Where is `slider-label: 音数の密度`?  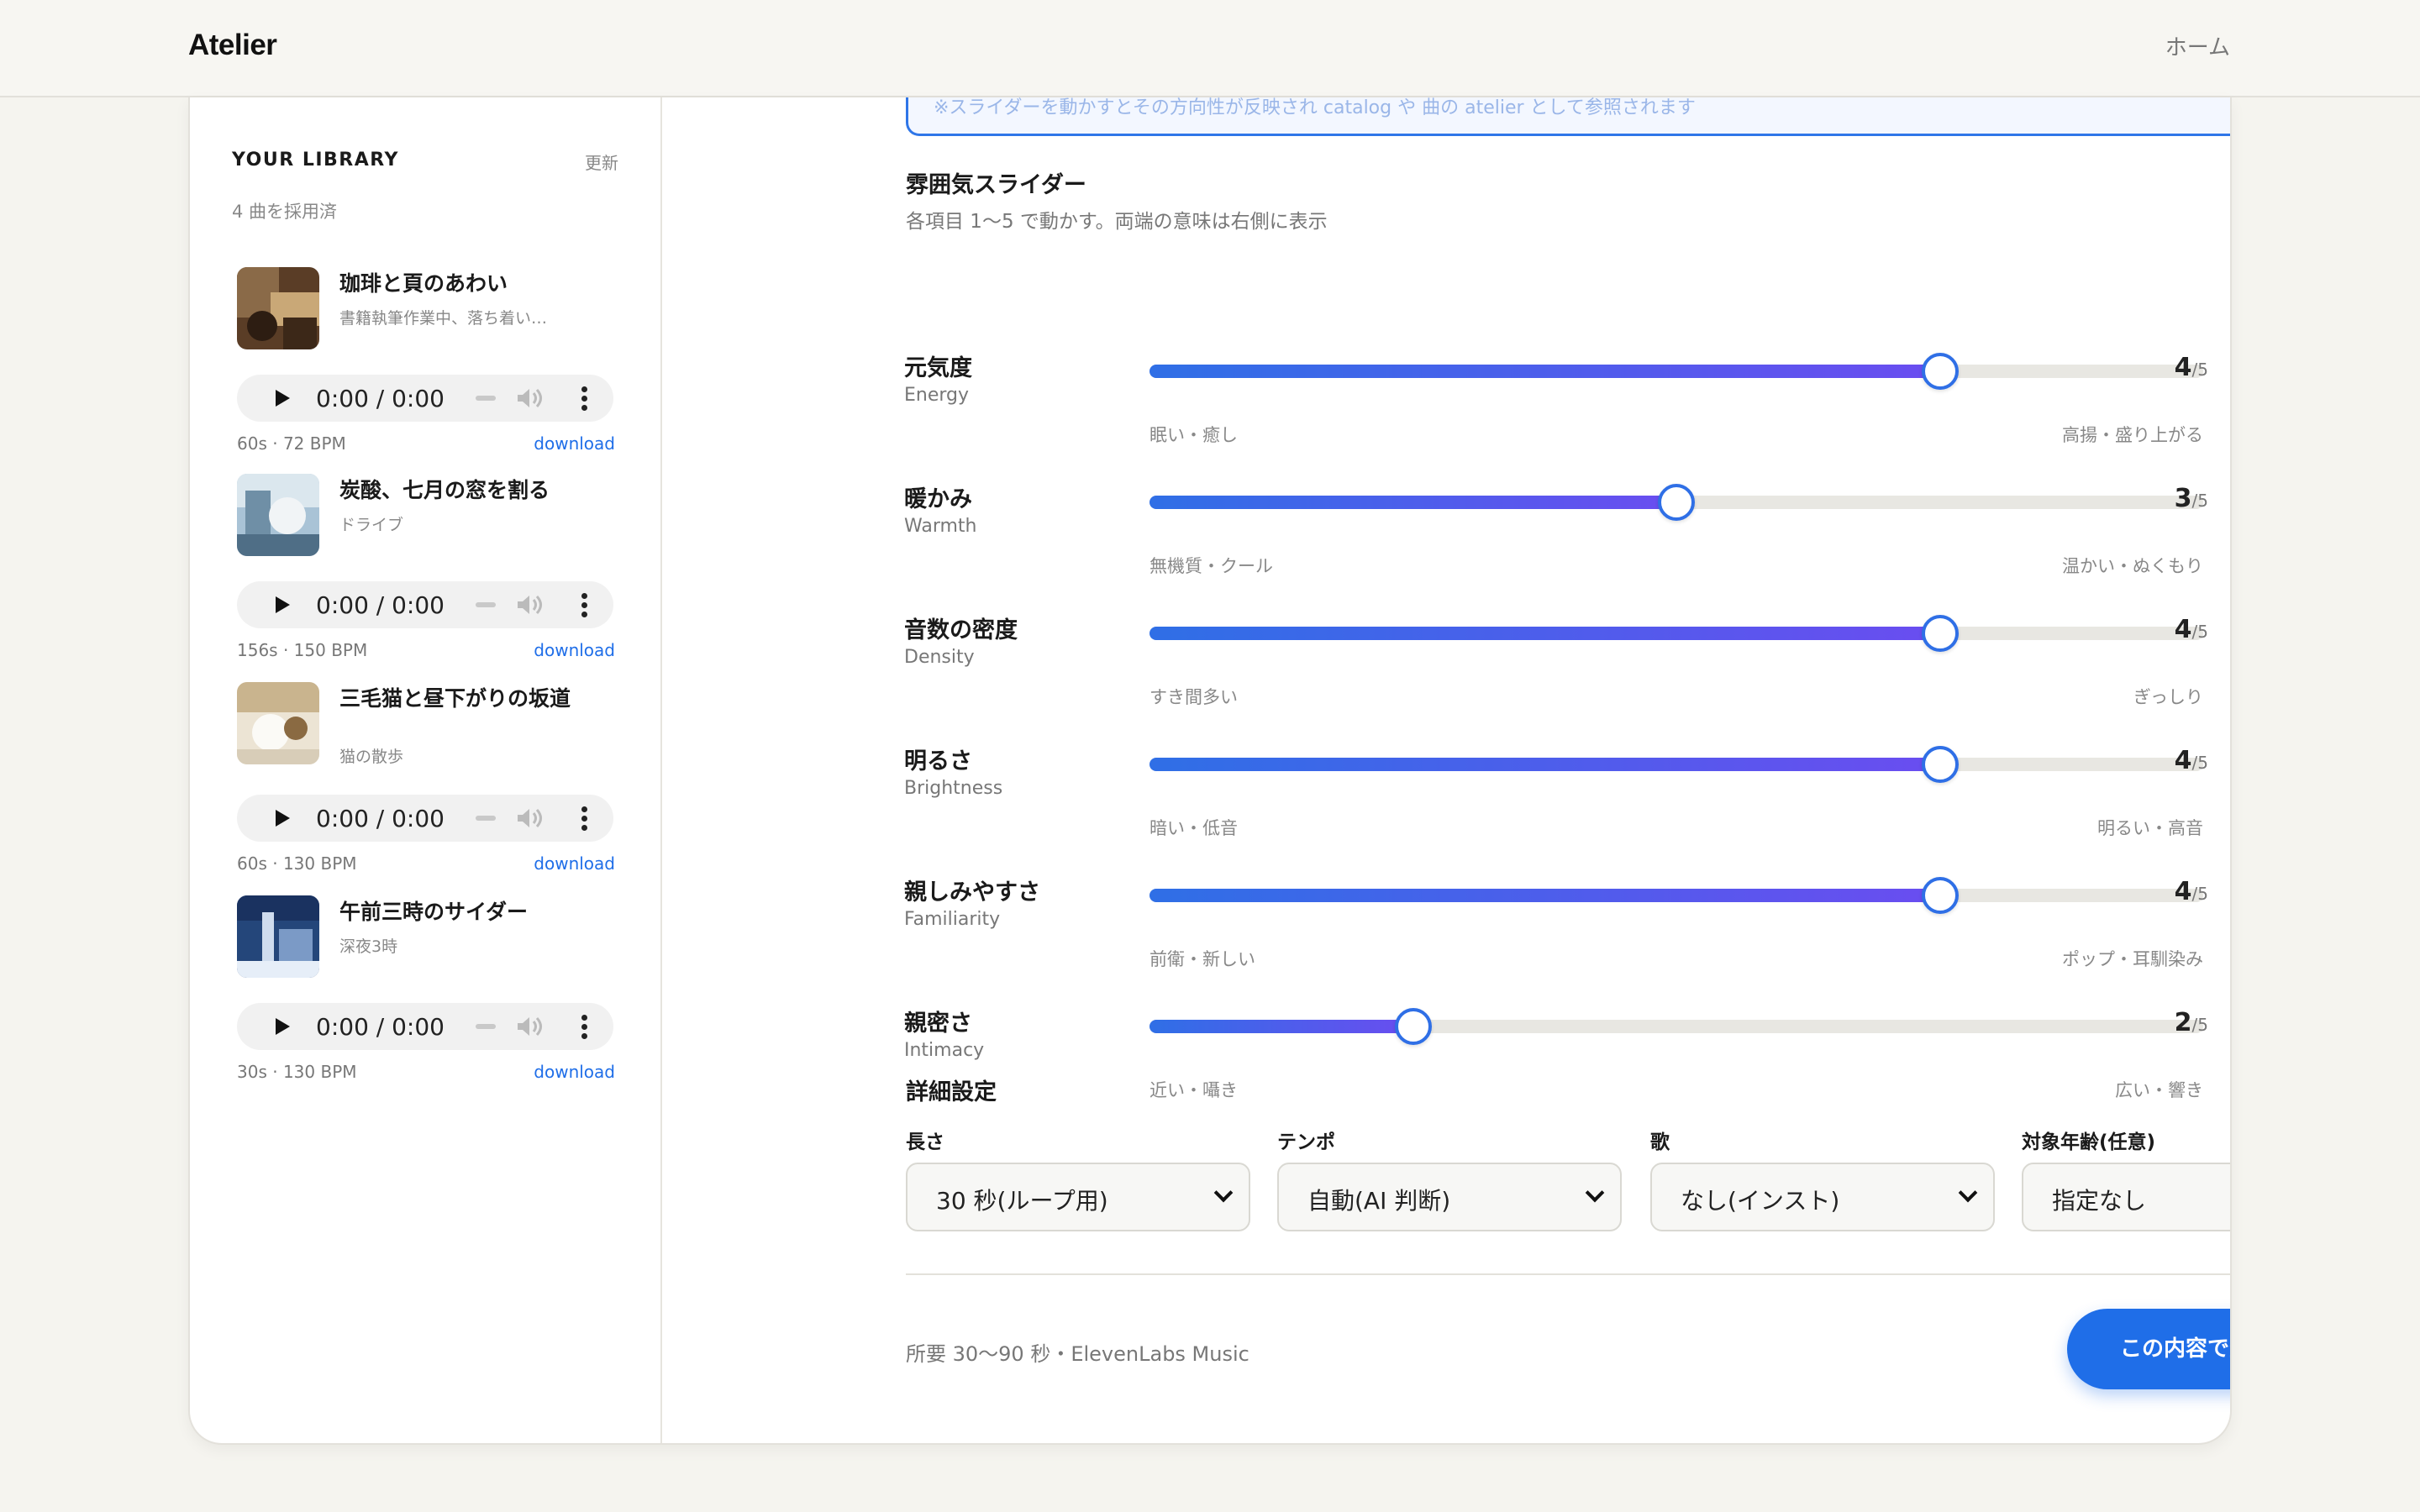
slider-label: 音数の密度 is located at coordinates (961, 630).